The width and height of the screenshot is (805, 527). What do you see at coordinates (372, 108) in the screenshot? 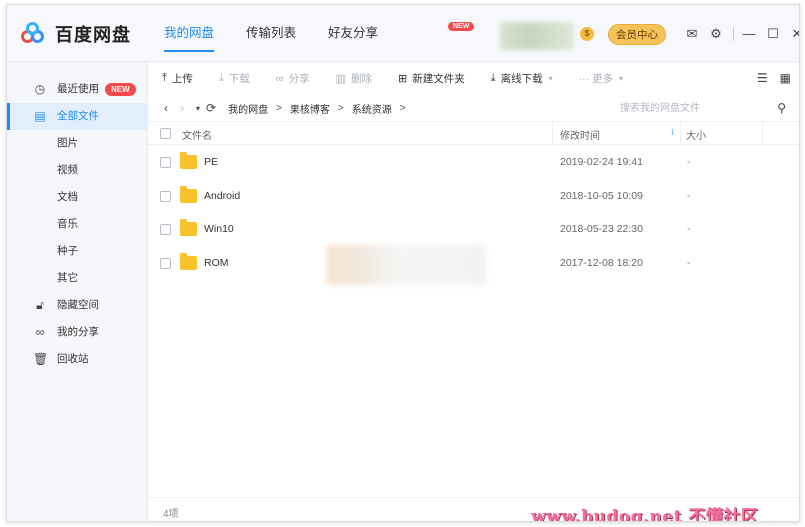
I see `breadcrumb-item: 系统资源` at bounding box center [372, 108].